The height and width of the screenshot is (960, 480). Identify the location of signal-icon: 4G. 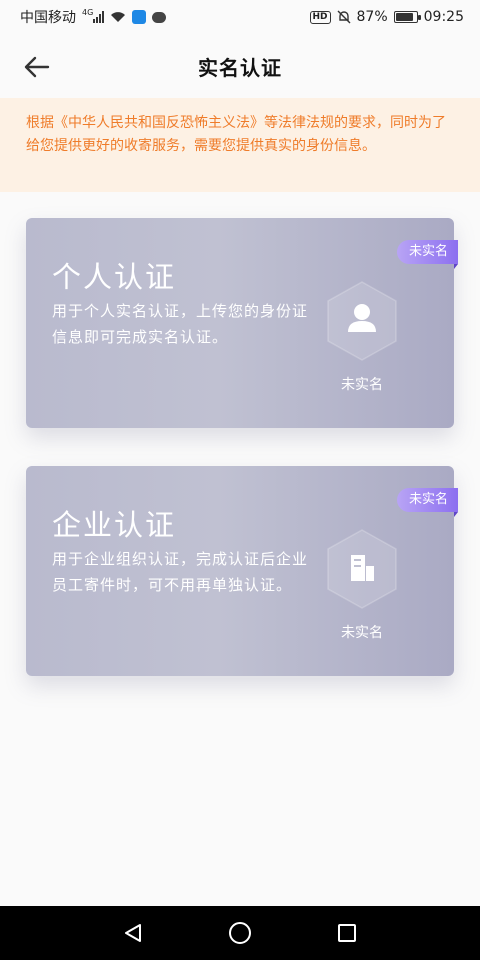
(93, 15).